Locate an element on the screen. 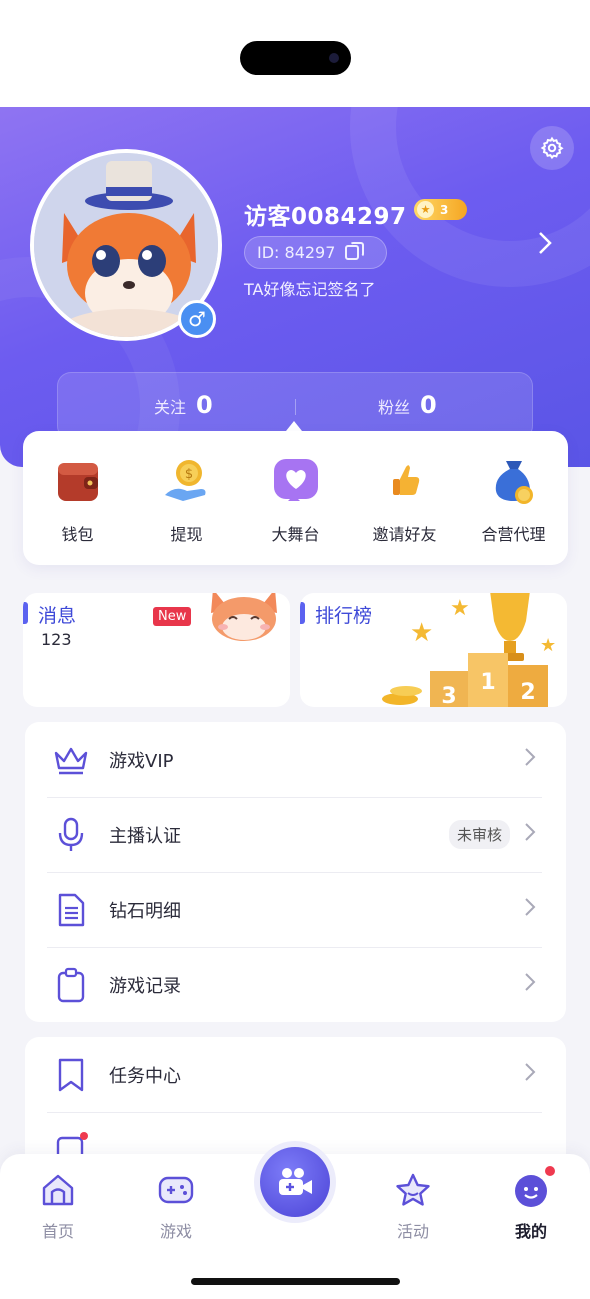 The width and height of the screenshot is (590, 1299). following-stat: 关注 0 is located at coordinates (183, 405).